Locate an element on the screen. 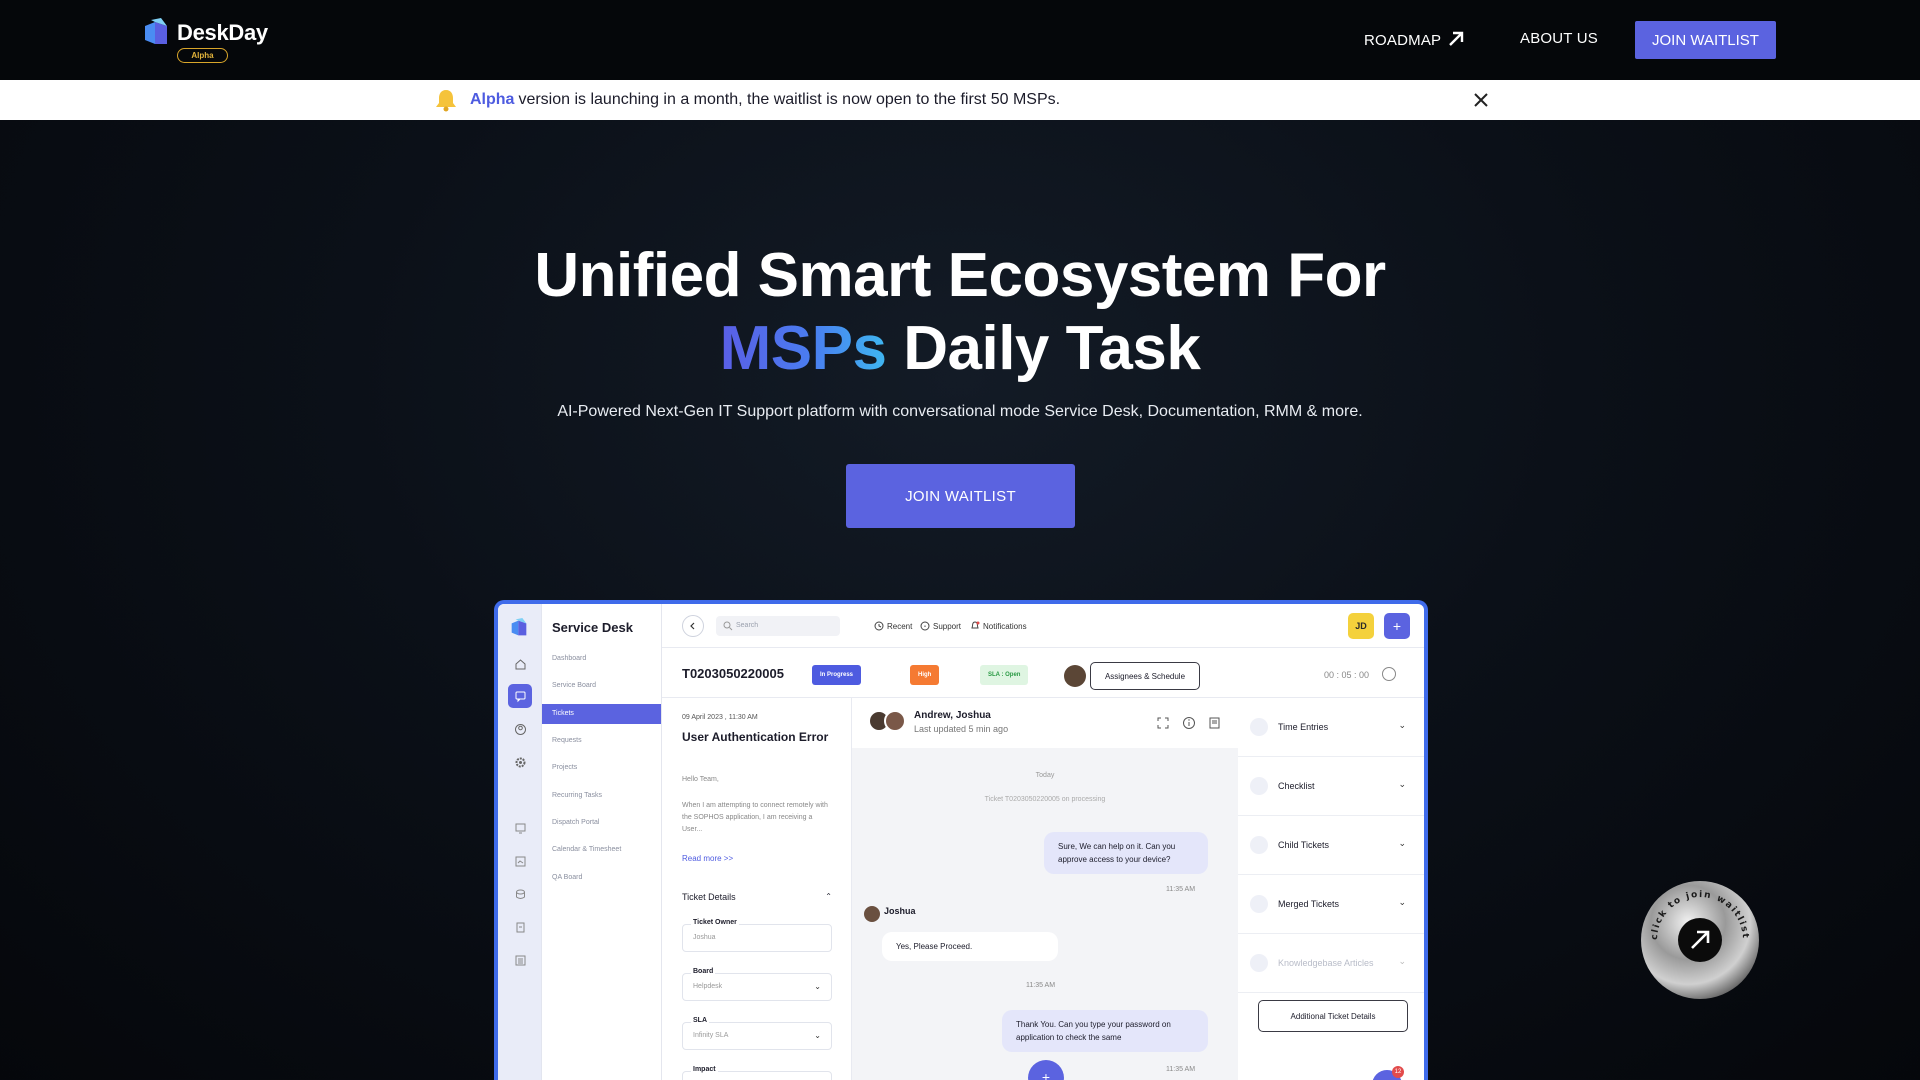 The height and width of the screenshot is (1080, 1920). read-more-link: Read more >> is located at coordinates (707, 858).